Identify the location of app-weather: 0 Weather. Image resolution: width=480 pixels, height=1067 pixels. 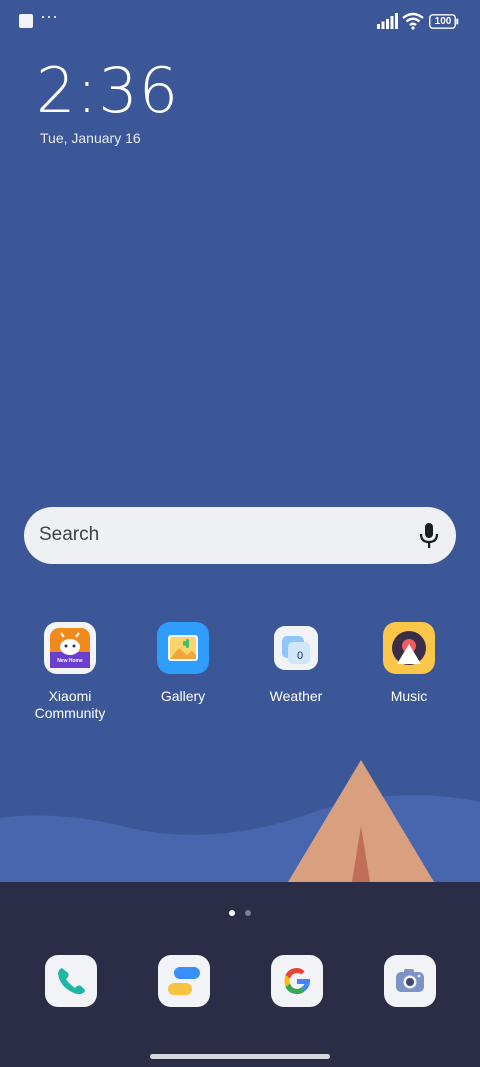
(296, 663).